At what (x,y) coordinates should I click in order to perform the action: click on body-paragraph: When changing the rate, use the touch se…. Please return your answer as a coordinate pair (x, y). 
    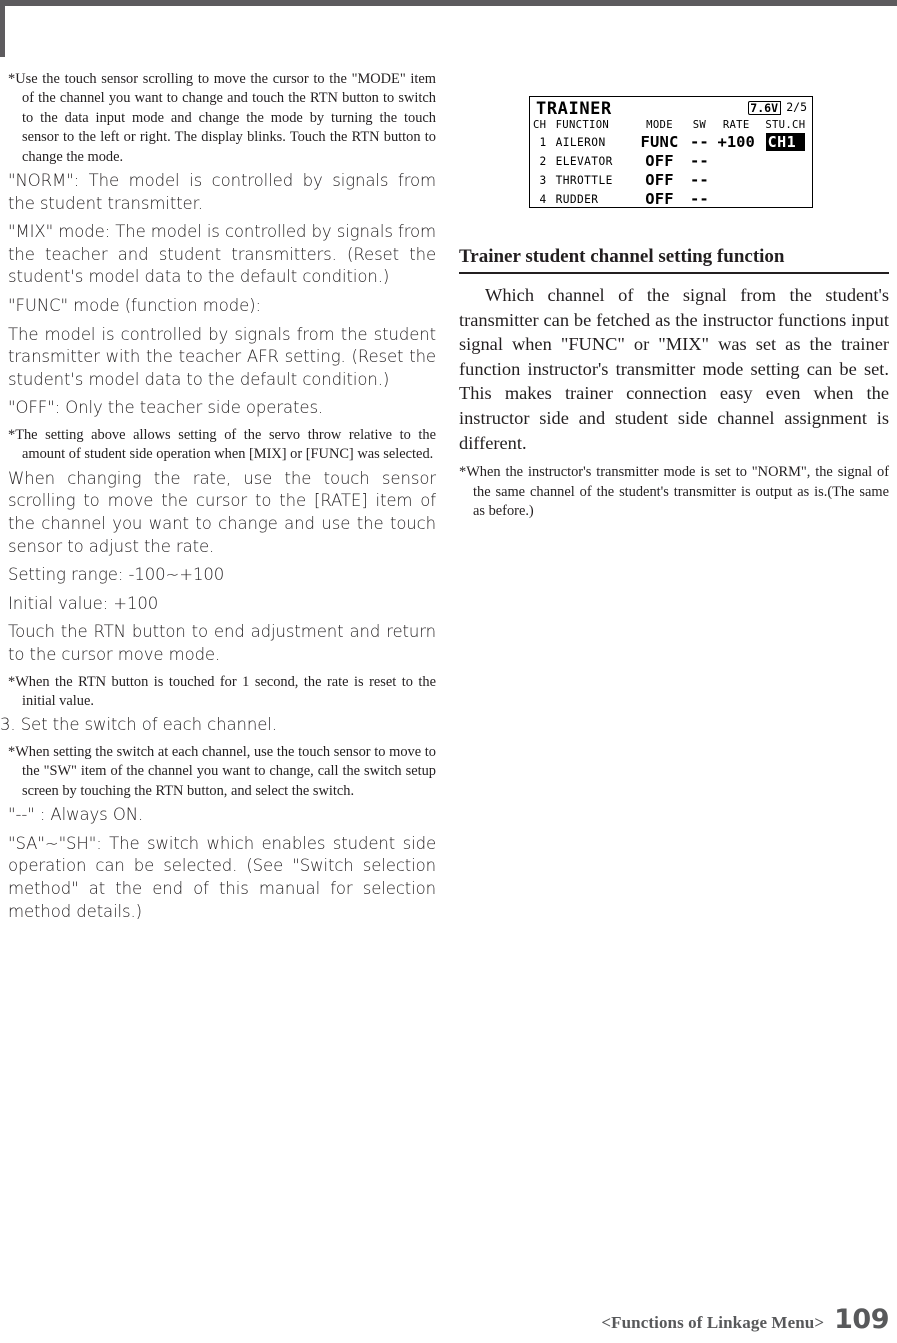
    Looking at the image, I should click on (222, 512).